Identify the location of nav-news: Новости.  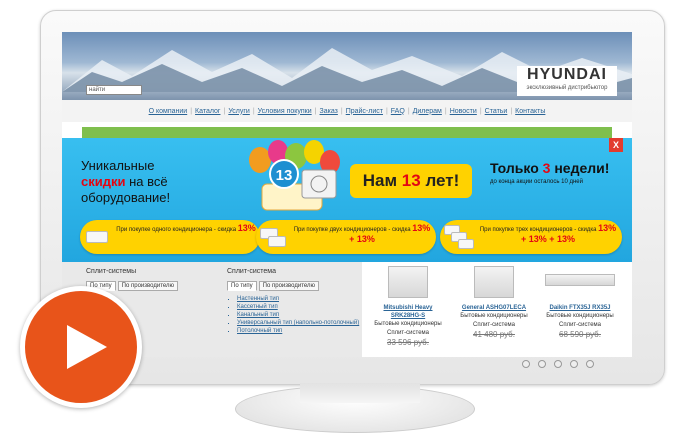
(463, 111).